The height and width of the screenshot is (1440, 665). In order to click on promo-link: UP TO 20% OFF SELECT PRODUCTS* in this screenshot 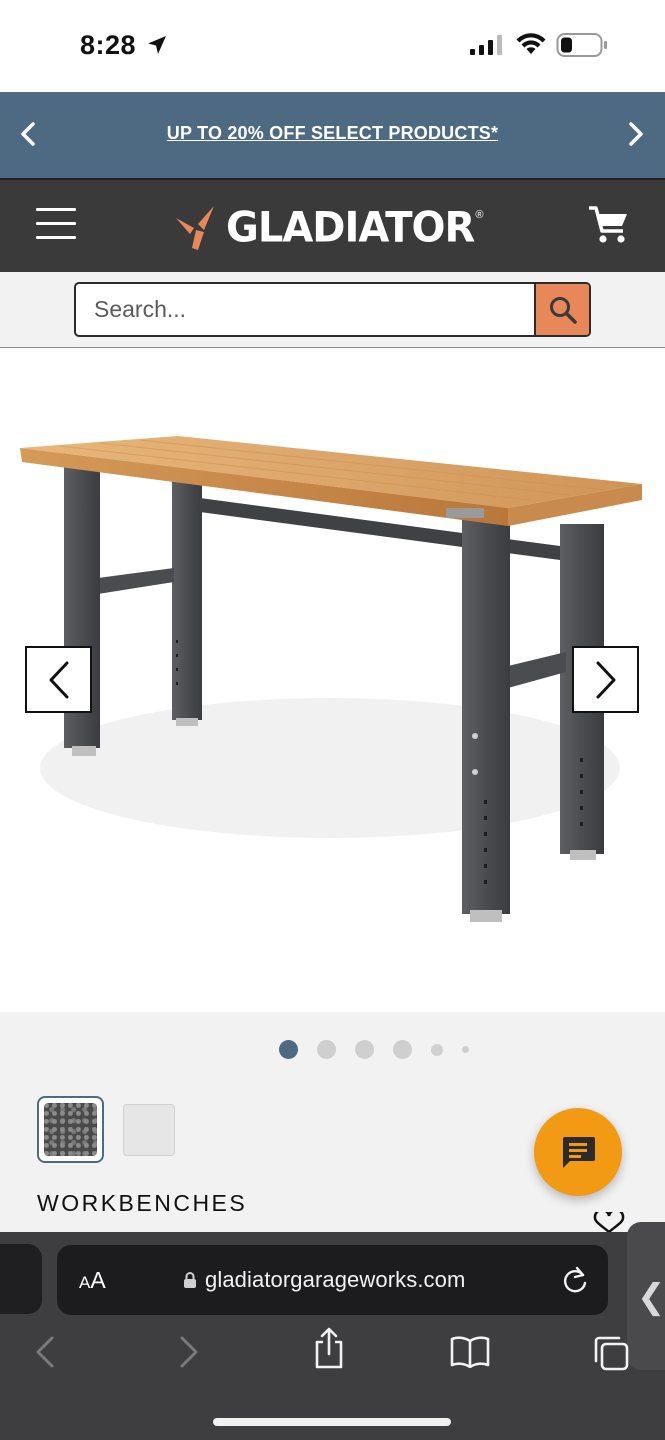, I will do `click(332, 133)`.